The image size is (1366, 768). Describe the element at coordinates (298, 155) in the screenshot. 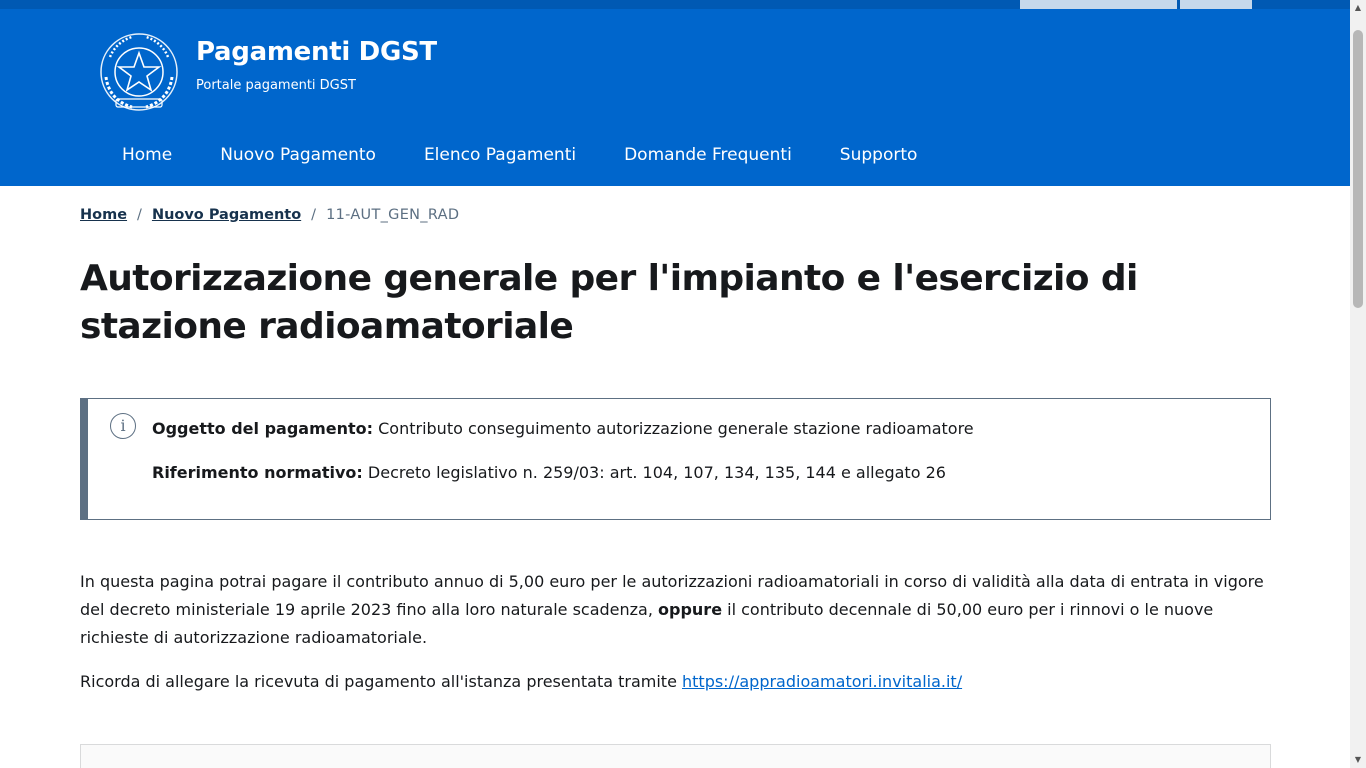

I see `nav-item-nuovo-pagamento: Nuovo Pagamento` at that location.